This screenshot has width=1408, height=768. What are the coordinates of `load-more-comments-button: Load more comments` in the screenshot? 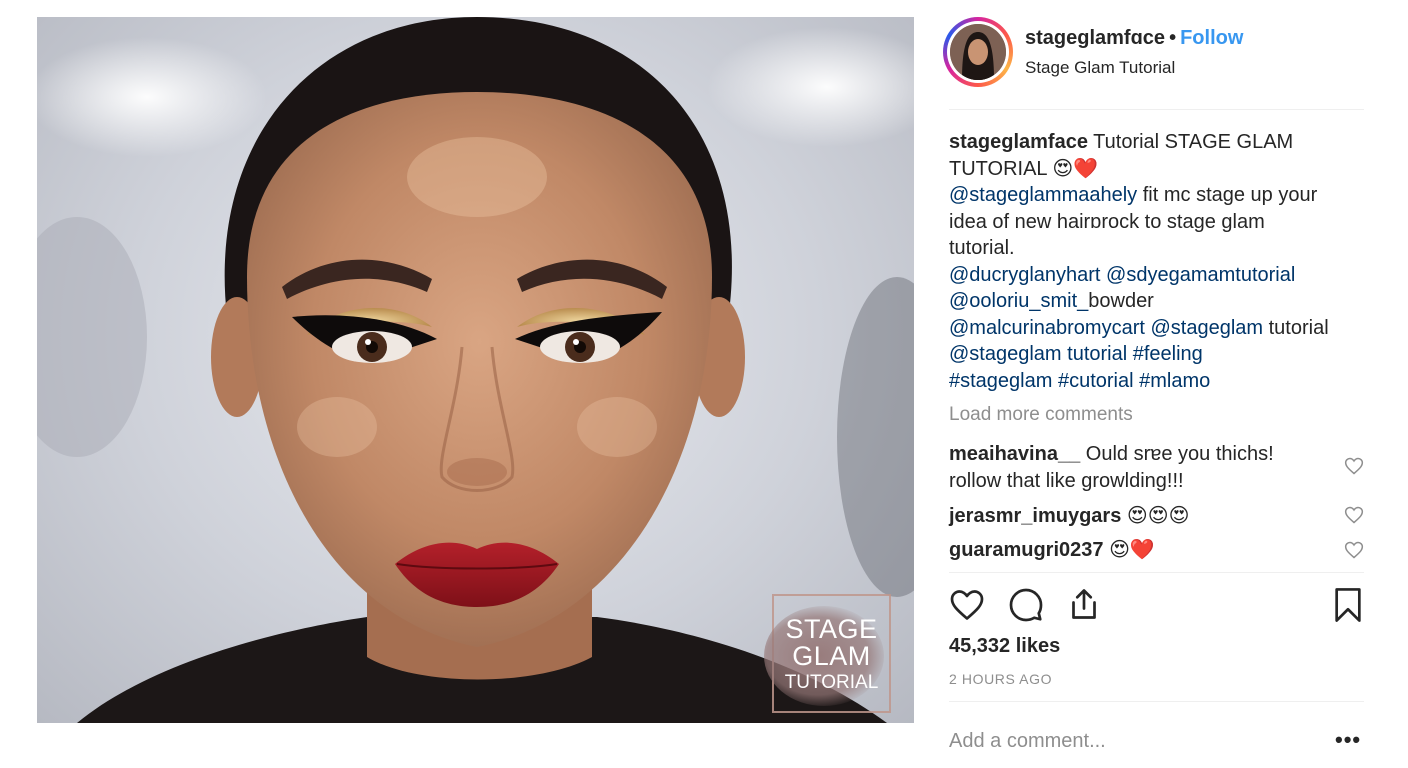 It's located at (1041, 415).